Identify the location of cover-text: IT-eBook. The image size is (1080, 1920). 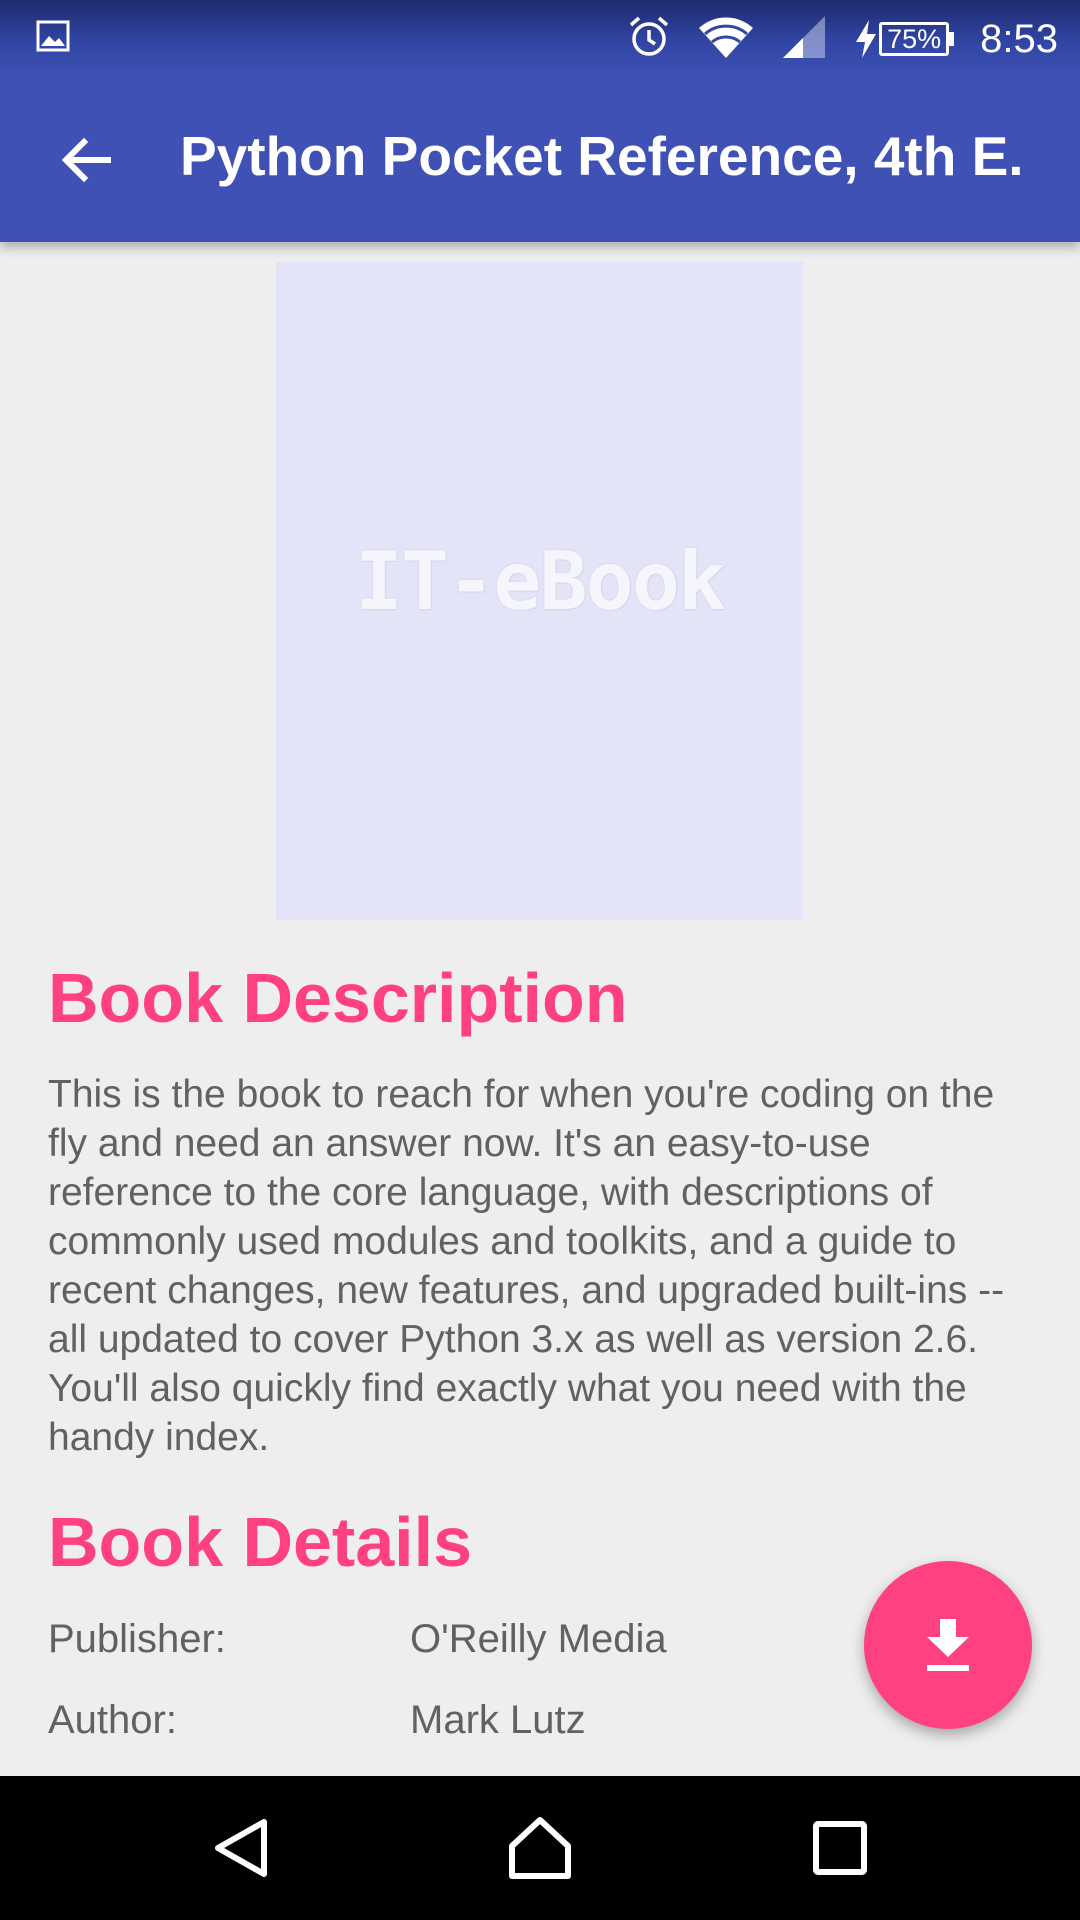
(540, 581).